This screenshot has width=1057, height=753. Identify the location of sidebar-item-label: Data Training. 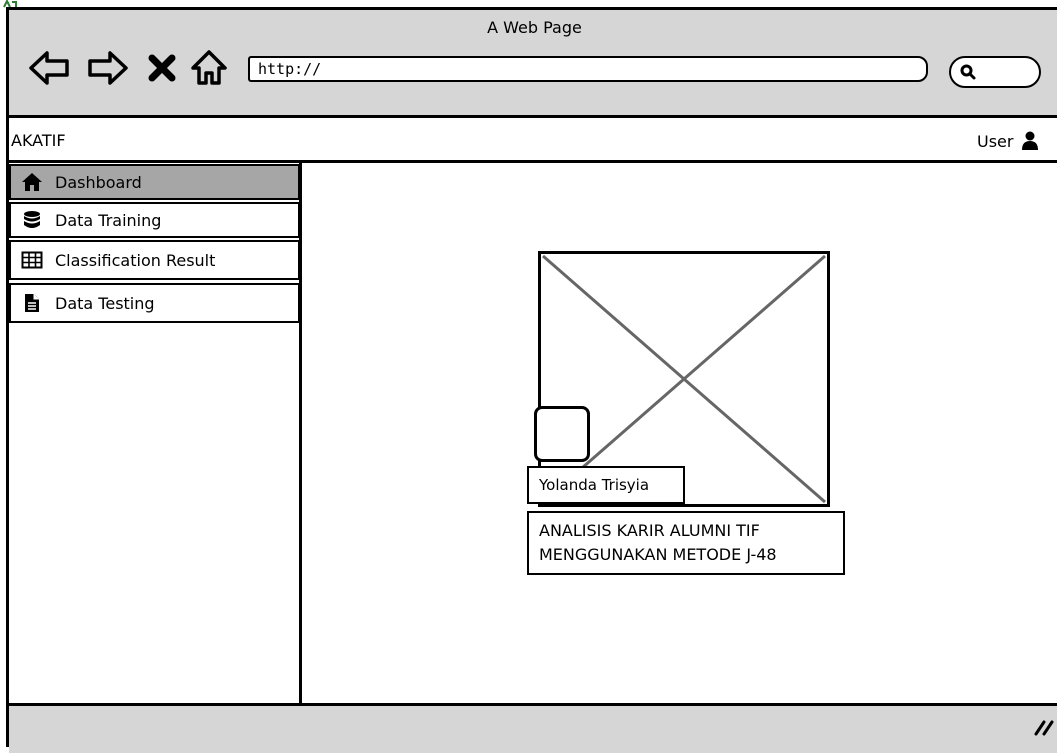
(108, 220).